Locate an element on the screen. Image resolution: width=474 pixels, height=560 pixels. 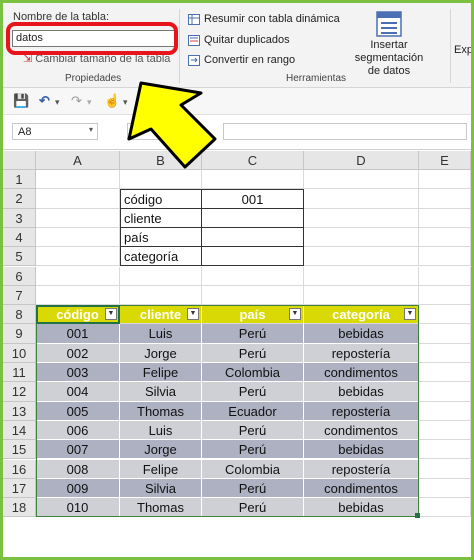
redo-dropdown-icon: ▾ is located at coordinates (89, 102).